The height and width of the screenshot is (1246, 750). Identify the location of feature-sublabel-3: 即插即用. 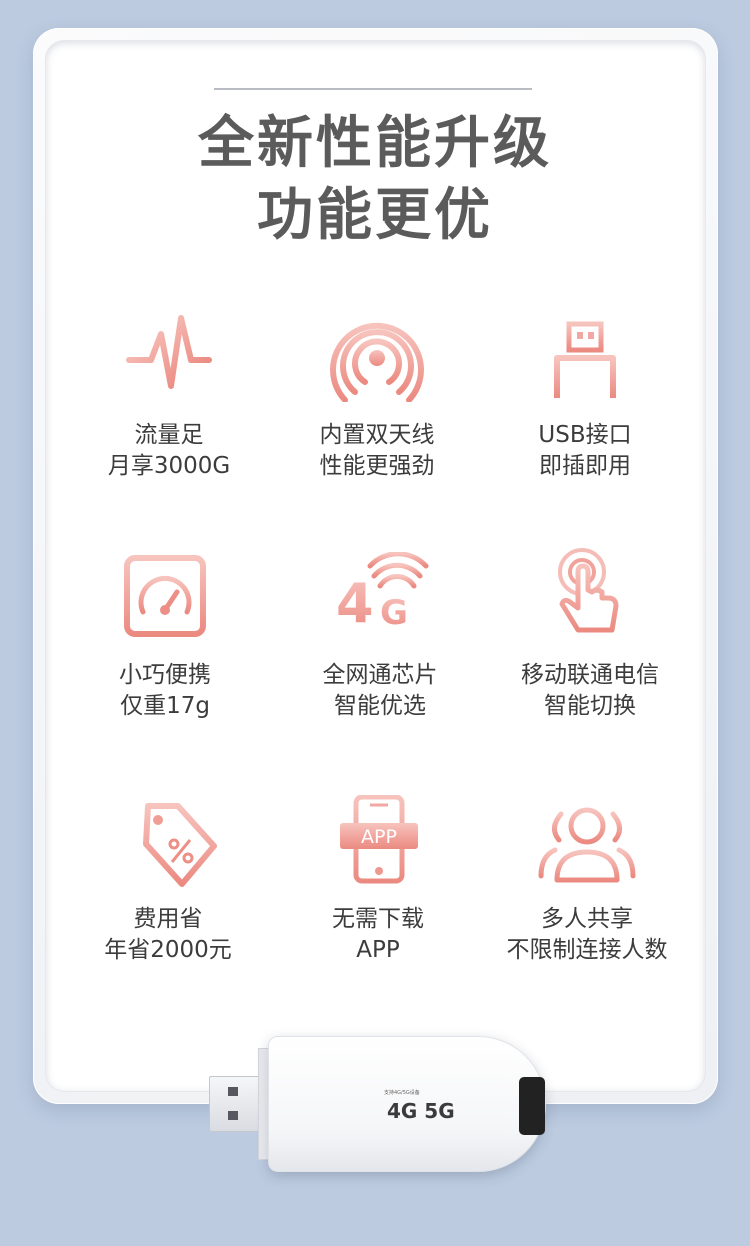
(585, 466).